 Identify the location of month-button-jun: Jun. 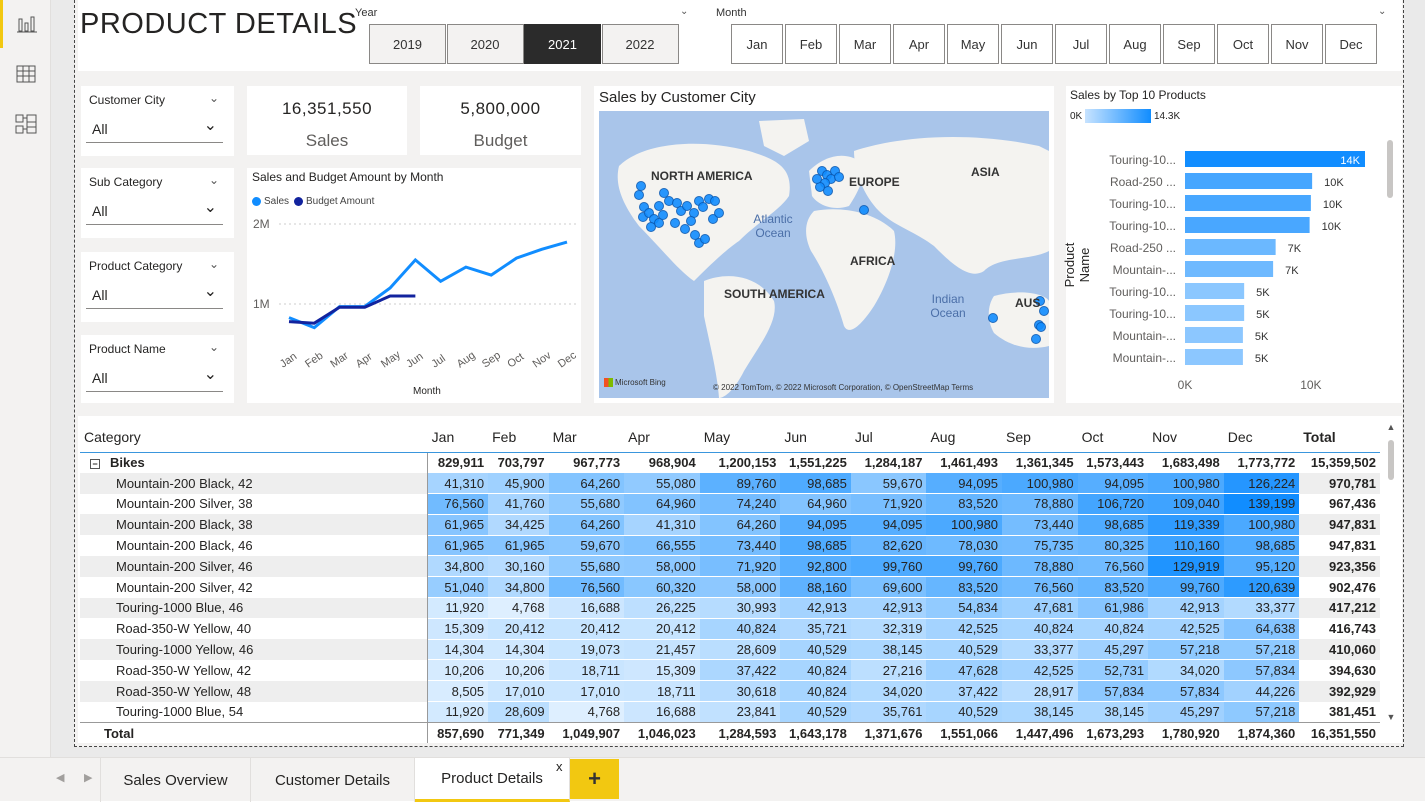
(1027, 44).